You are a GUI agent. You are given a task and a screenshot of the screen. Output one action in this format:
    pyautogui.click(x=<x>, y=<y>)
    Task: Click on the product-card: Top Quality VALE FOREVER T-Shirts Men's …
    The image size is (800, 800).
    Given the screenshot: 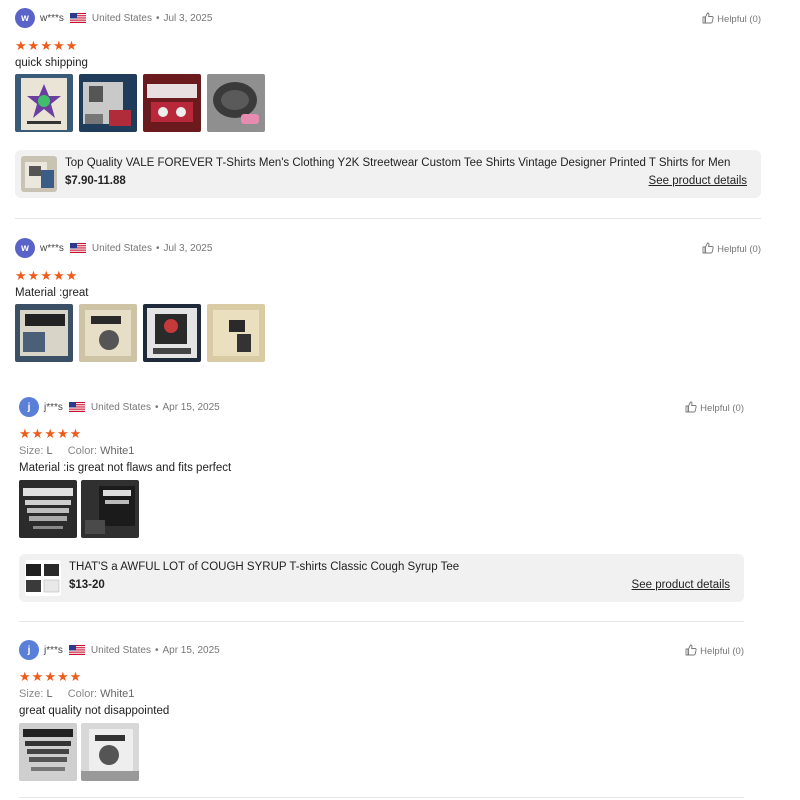 What is the action you would take?
    pyautogui.click(x=388, y=174)
    